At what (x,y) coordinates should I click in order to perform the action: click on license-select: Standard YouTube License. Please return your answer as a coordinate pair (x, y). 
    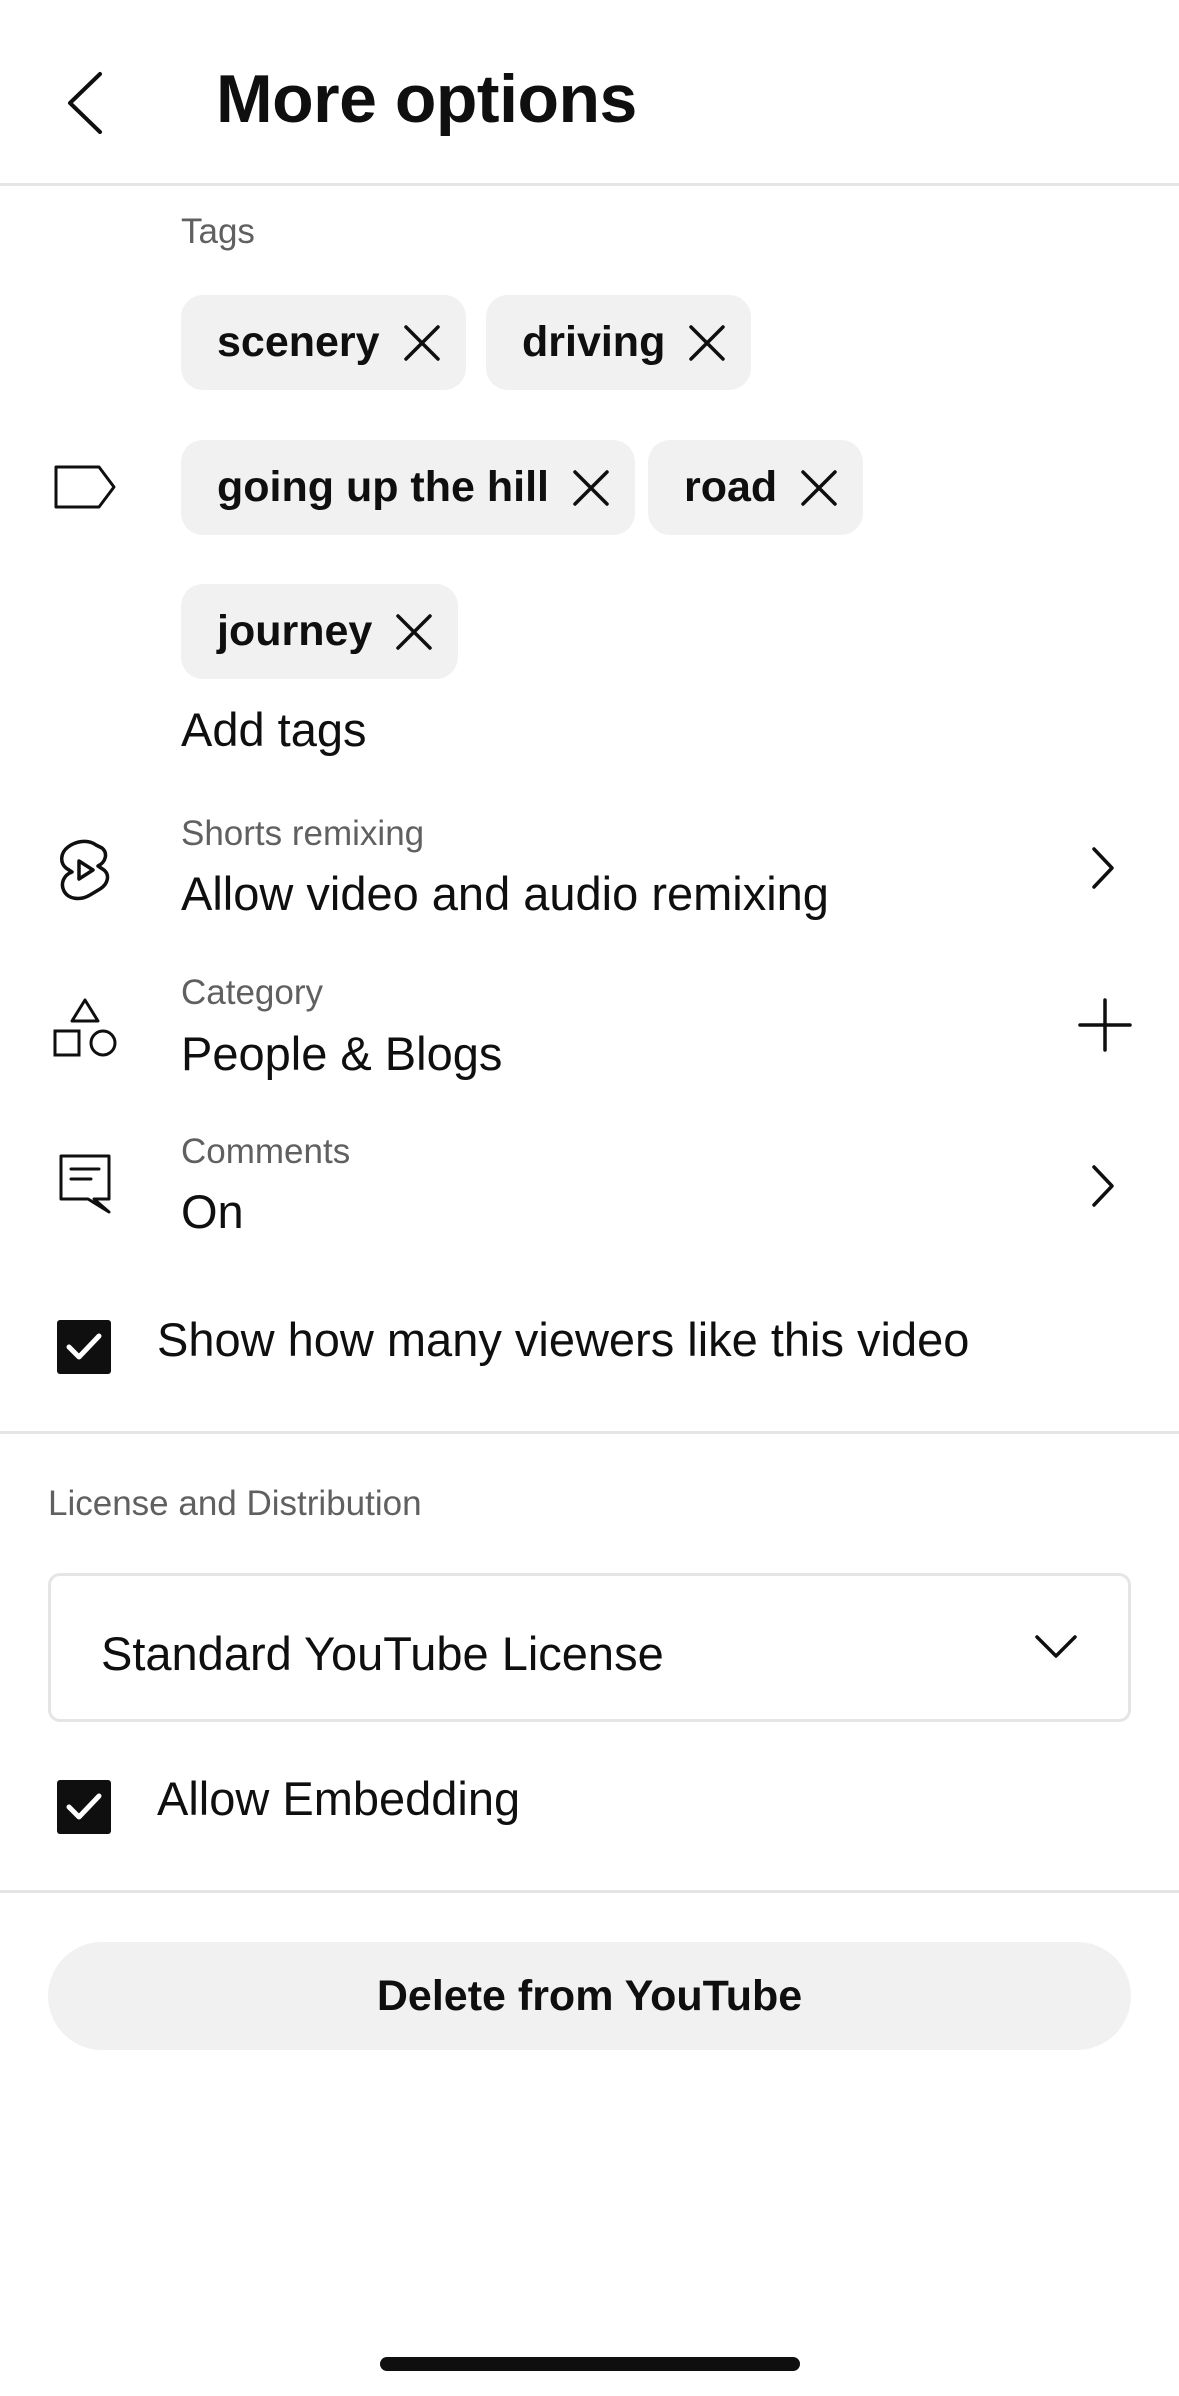
    Looking at the image, I should click on (589, 1647).